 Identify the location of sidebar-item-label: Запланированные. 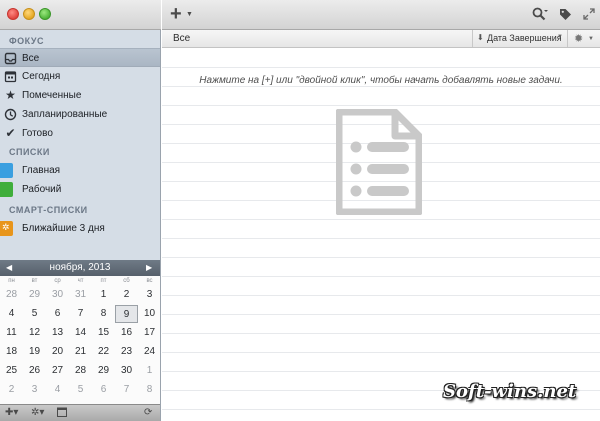
(65, 114).